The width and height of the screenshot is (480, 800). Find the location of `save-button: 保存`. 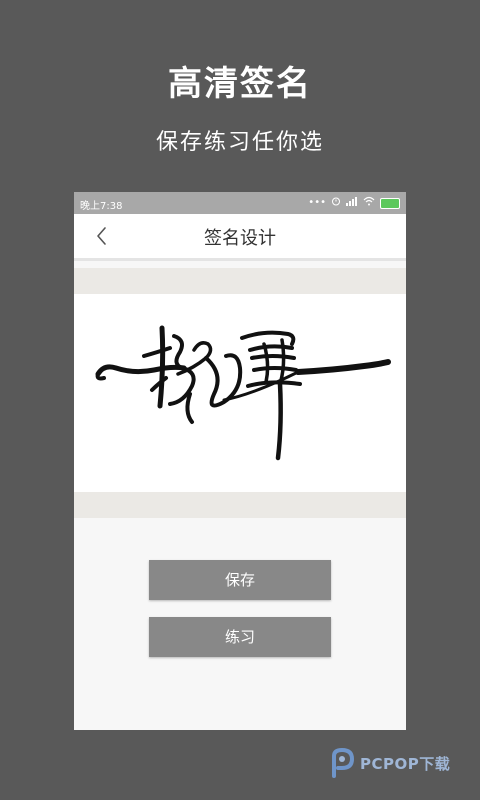

save-button: 保存 is located at coordinates (240, 580).